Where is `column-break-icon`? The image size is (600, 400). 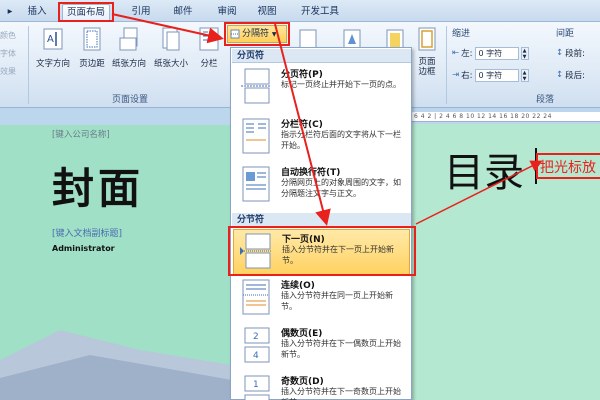
column-break-icon is located at coordinates (256, 136).